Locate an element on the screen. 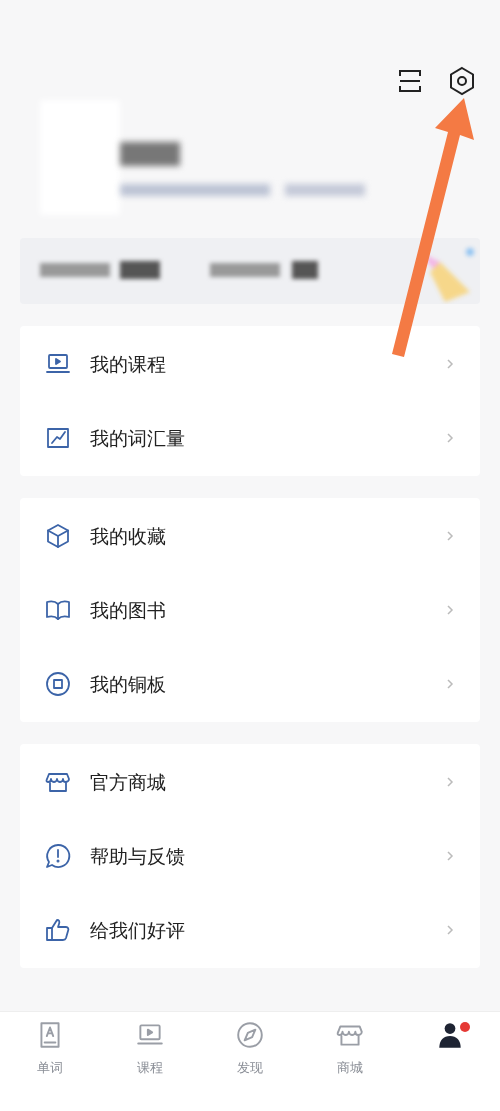  menu-item: 我的收藏 is located at coordinates (250, 536).